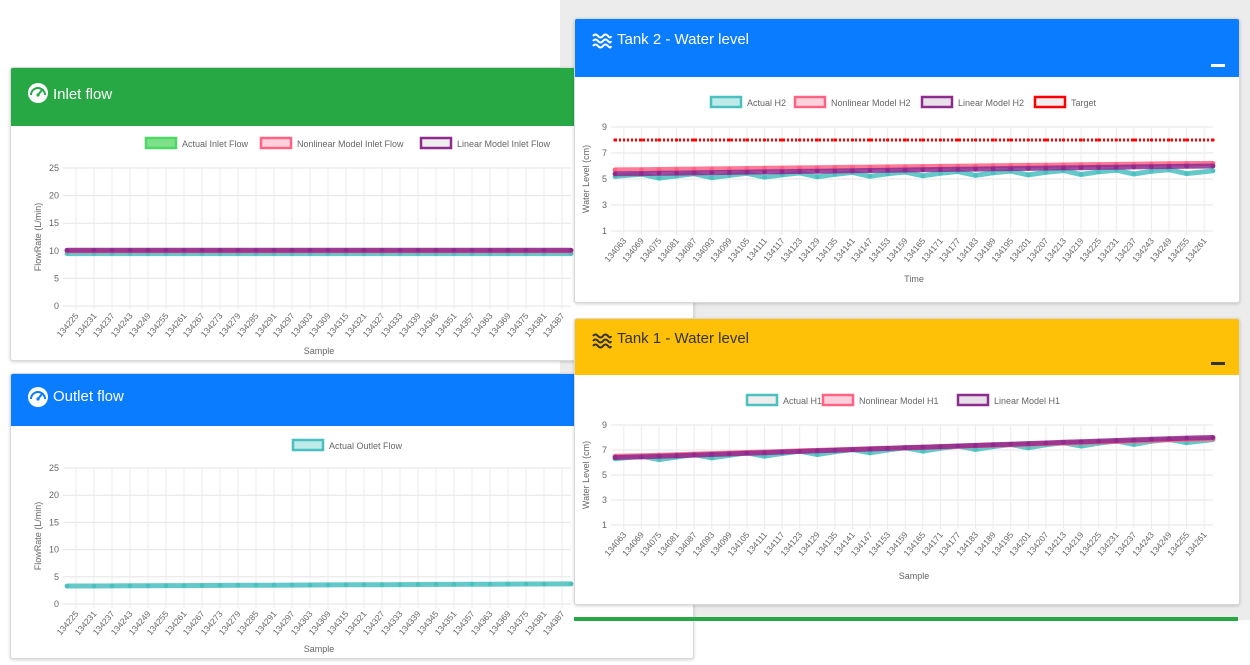 This screenshot has width=1250, height=665. I want to click on legend-item: Nonlinear Model H2, so click(852, 102).